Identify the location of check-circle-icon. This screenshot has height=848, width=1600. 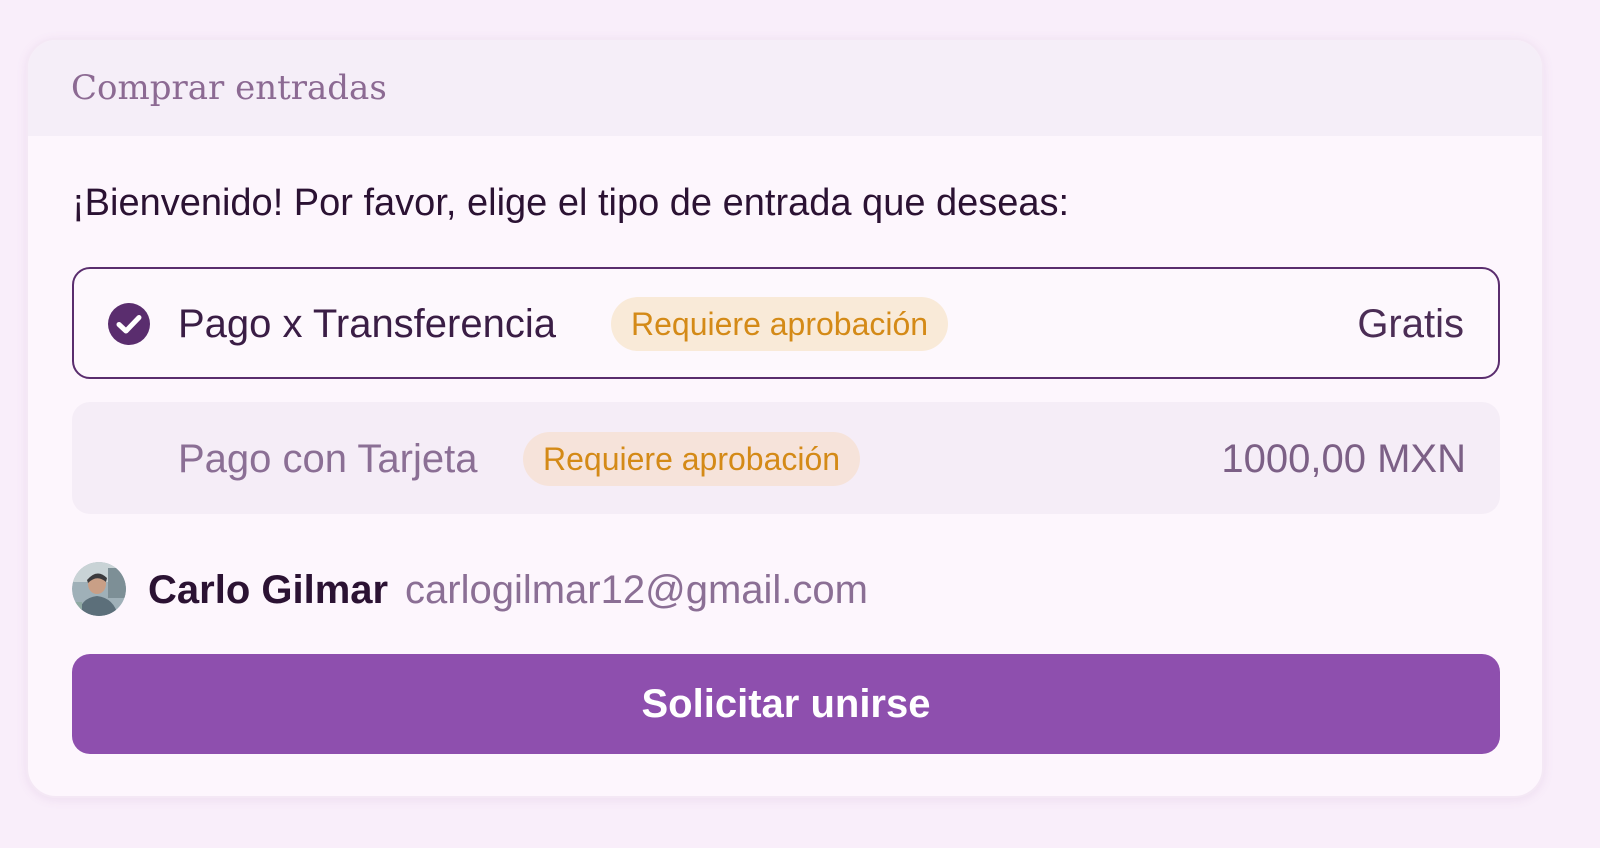
(129, 324).